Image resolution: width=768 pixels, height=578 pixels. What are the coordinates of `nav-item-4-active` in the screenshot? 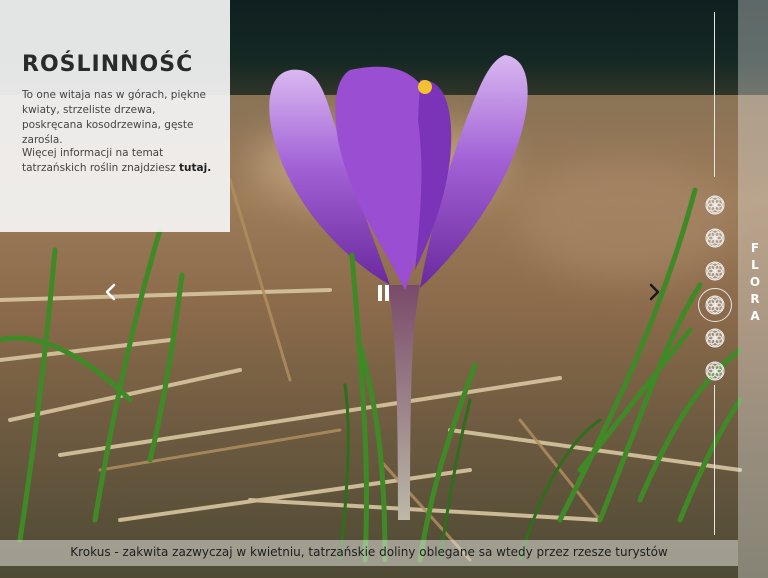 It's located at (715, 305).